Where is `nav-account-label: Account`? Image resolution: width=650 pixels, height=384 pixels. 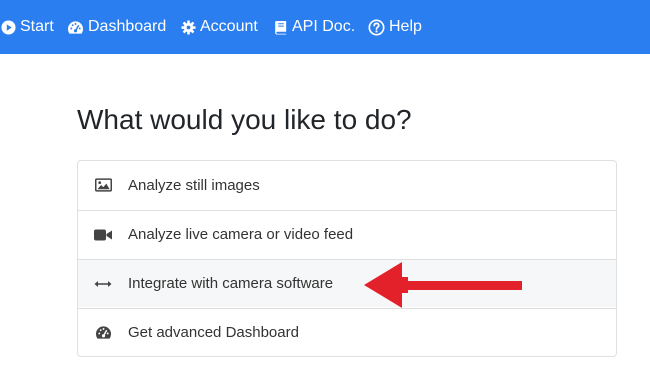
nav-account-label: Account is located at coordinates (229, 26).